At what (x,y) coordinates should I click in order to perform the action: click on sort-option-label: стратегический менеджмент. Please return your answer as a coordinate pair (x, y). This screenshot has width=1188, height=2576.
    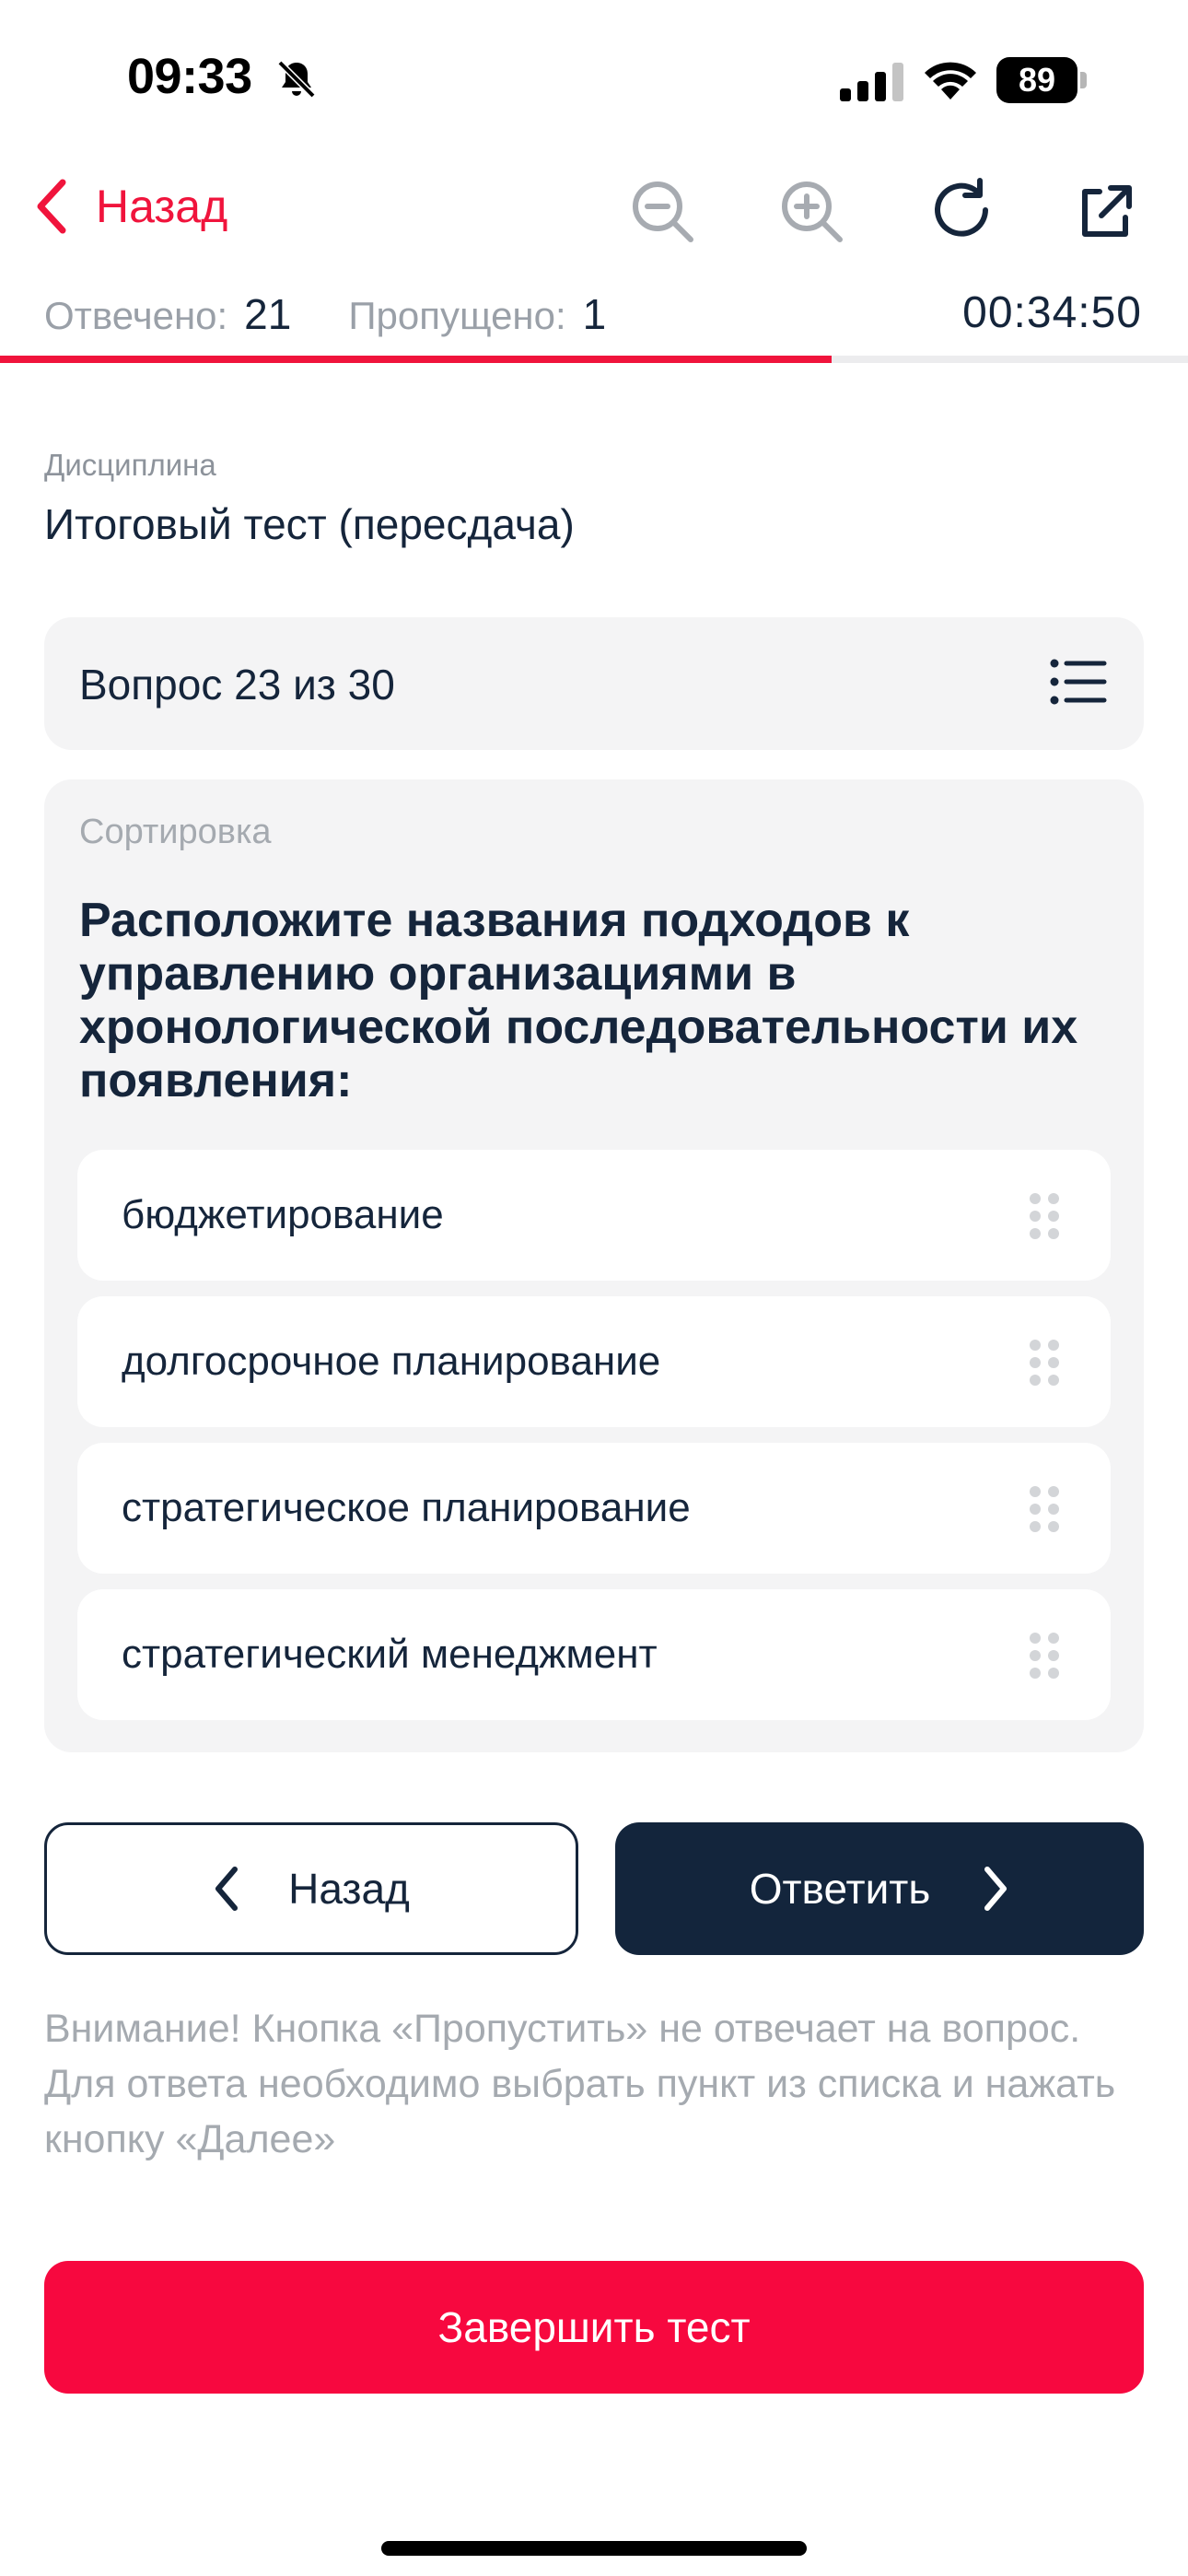
    Looking at the image, I should click on (390, 1654).